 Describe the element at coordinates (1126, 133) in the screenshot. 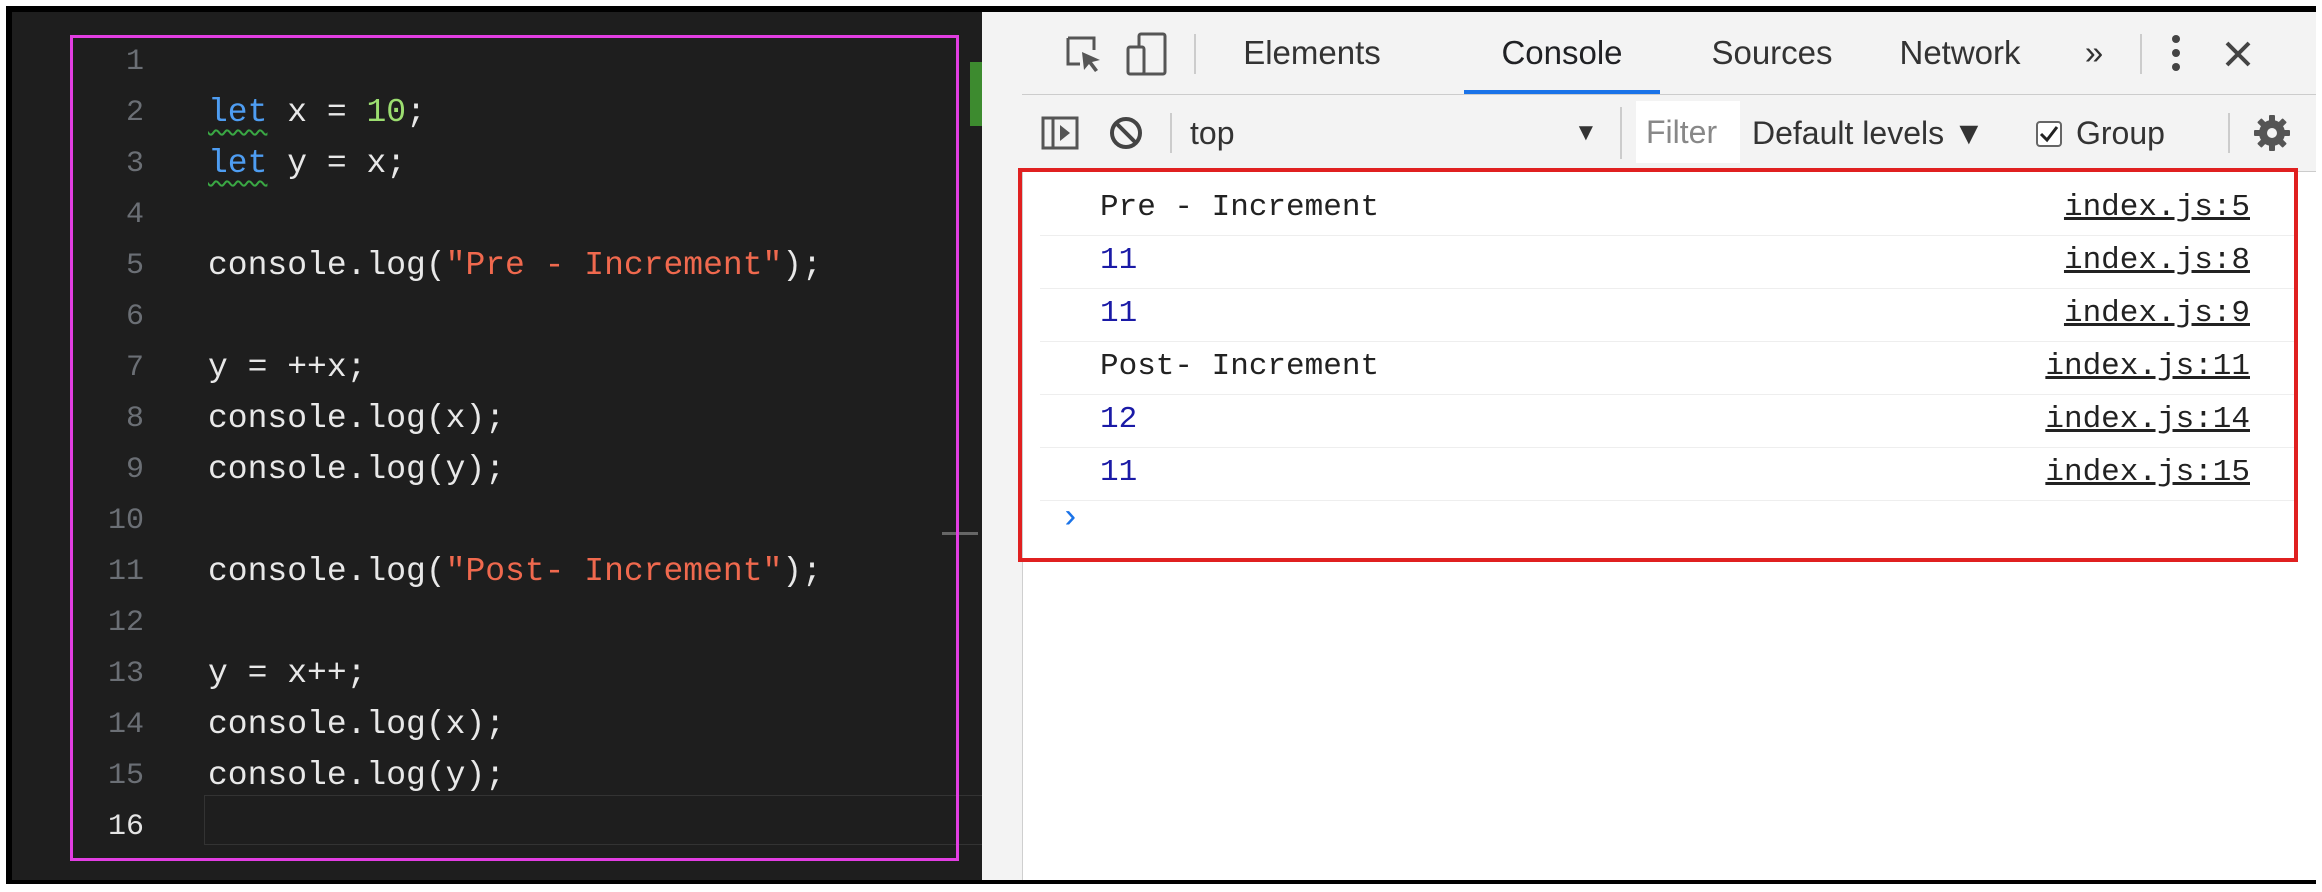

I see `clear-console-icon` at that location.